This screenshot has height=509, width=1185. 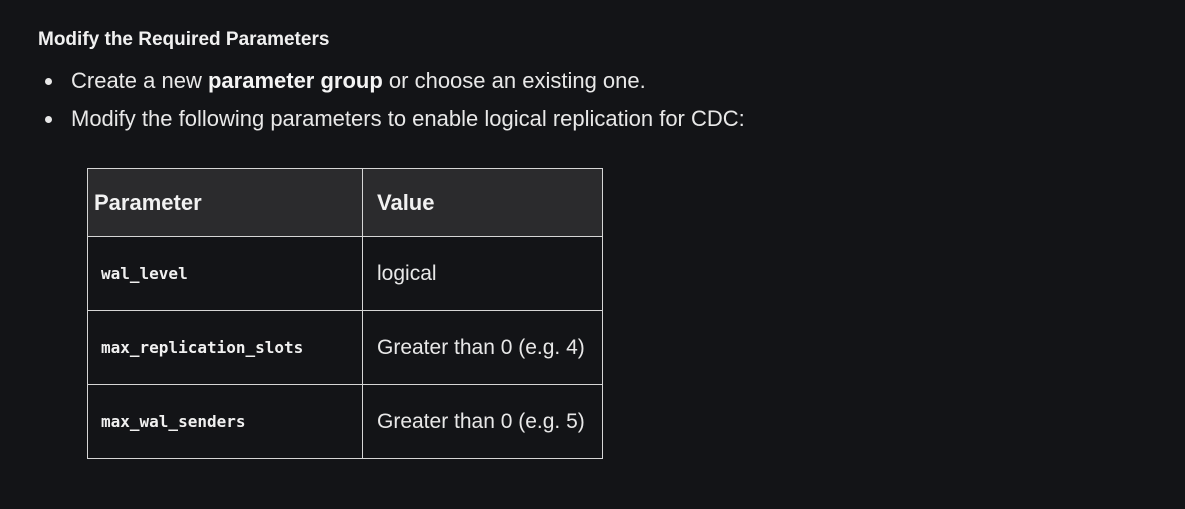 What do you see at coordinates (482, 347) in the screenshot?
I see `parameter-value: Greater than 0 (e.g. 4)` at bounding box center [482, 347].